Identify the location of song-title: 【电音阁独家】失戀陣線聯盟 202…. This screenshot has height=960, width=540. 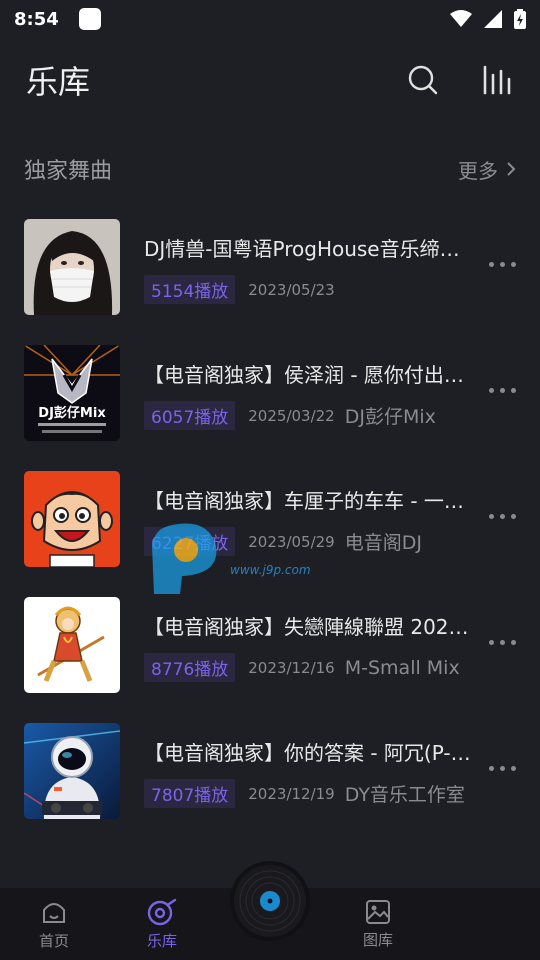
(306, 627).